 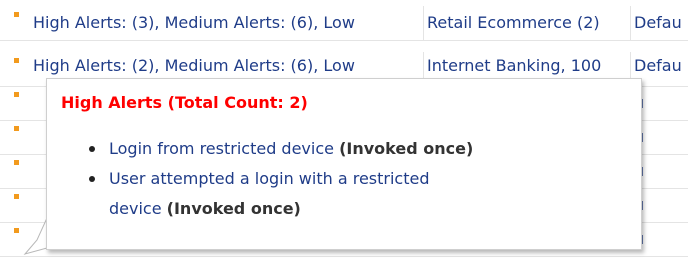 What do you see at coordinates (184, 102) in the screenshot?
I see `tooltip-title: High Alerts (Total Count: 2)` at bounding box center [184, 102].